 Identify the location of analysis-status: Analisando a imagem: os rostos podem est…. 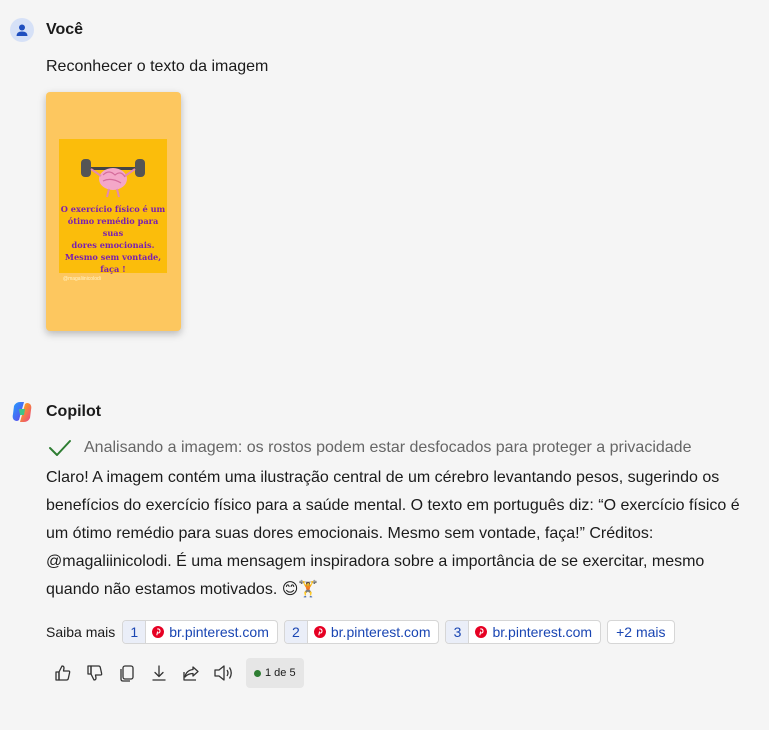
(369, 448).